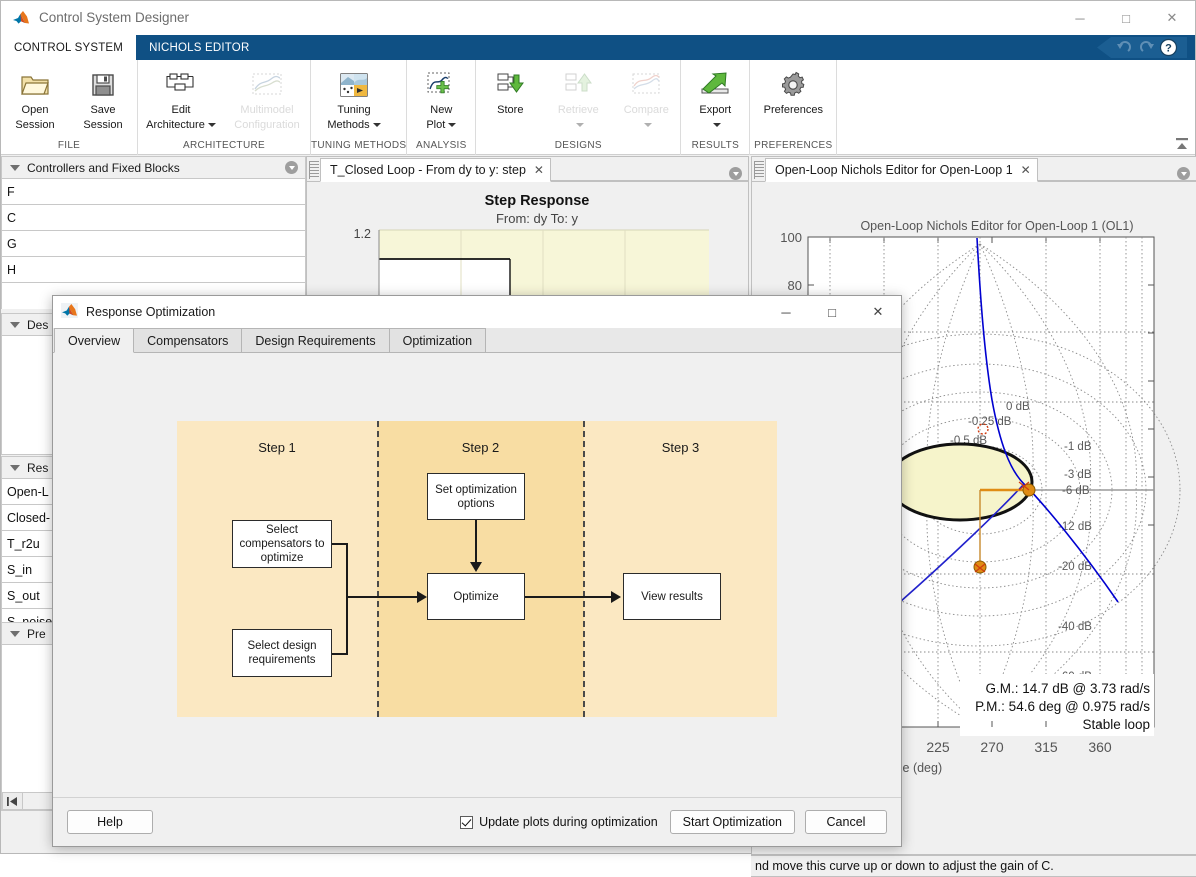 Image resolution: width=1196 pixels, height=877 pixels. Describe the element at coordinates (267, 110) in the screenshot. I see `multimodel-label-1: Multimodel` at that location.